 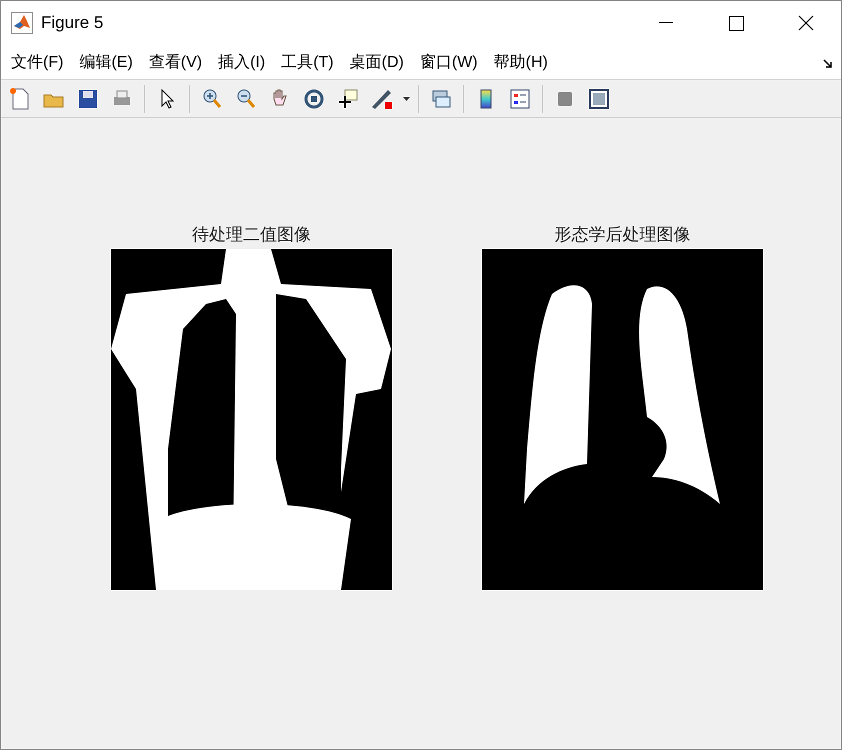 I want to click on close-icon, so click(x=806, y=23).